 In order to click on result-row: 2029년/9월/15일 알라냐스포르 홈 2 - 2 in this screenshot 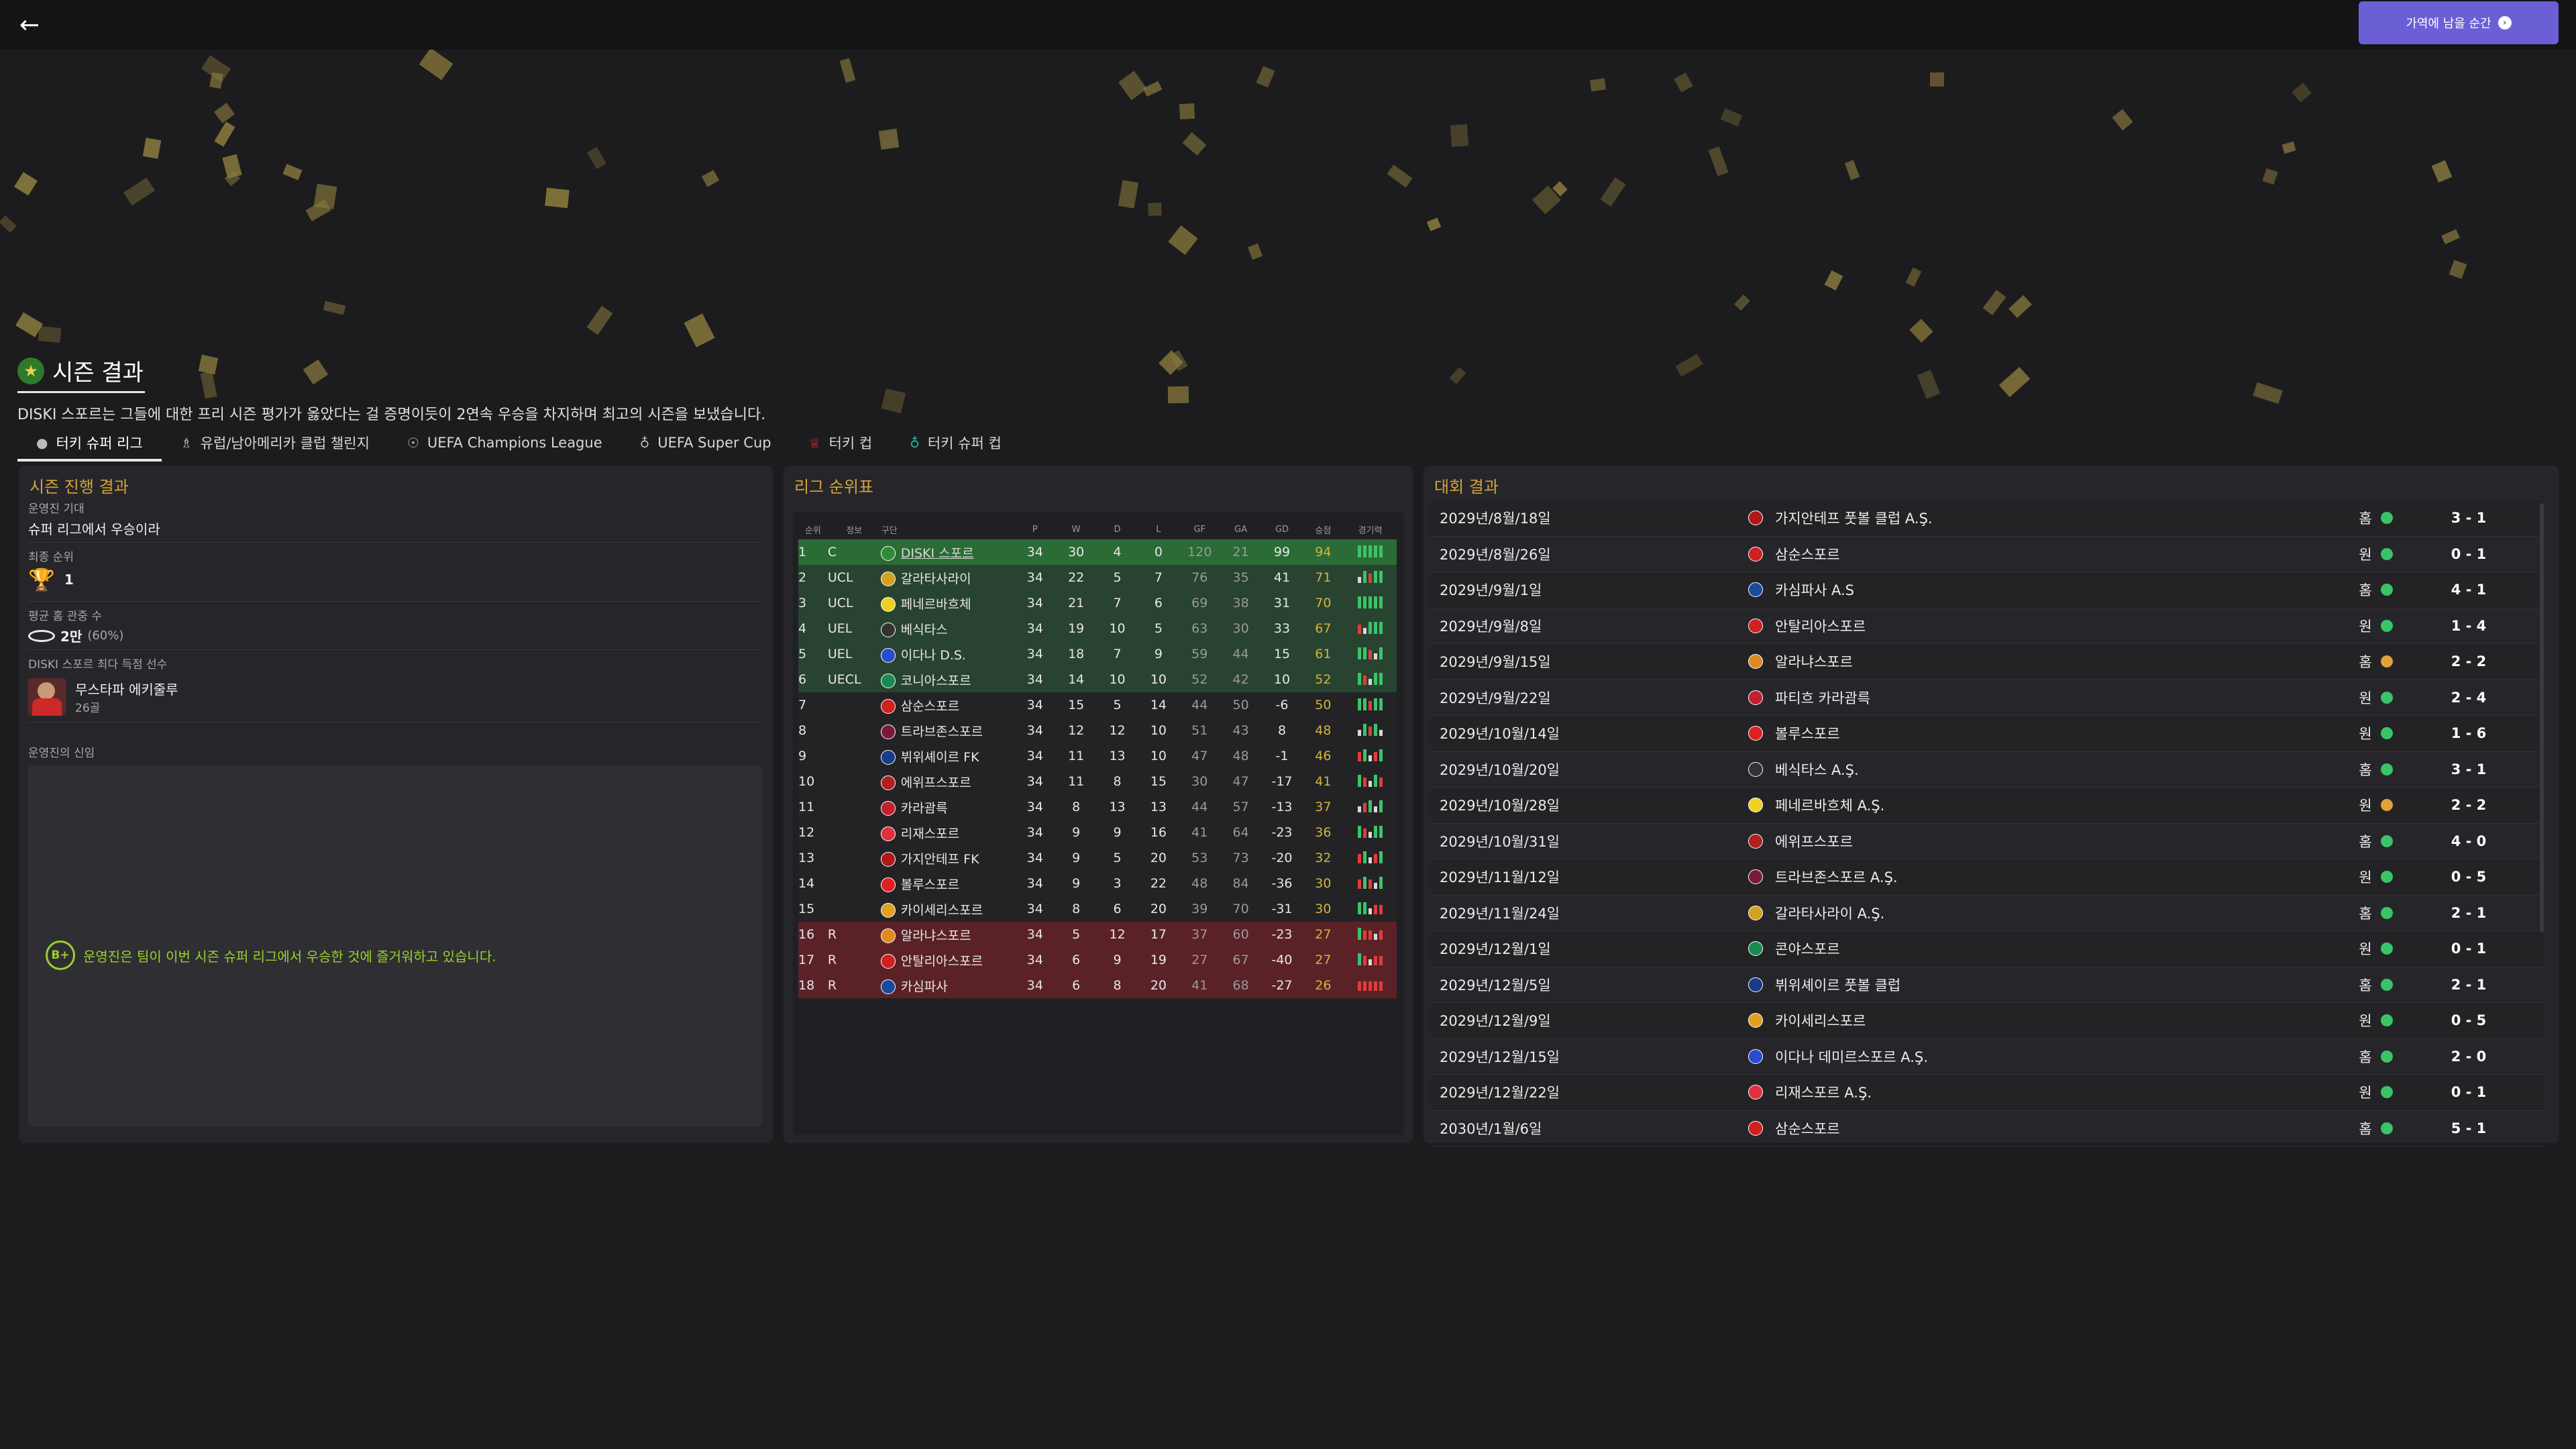, I will do `click(1987, 662)`.